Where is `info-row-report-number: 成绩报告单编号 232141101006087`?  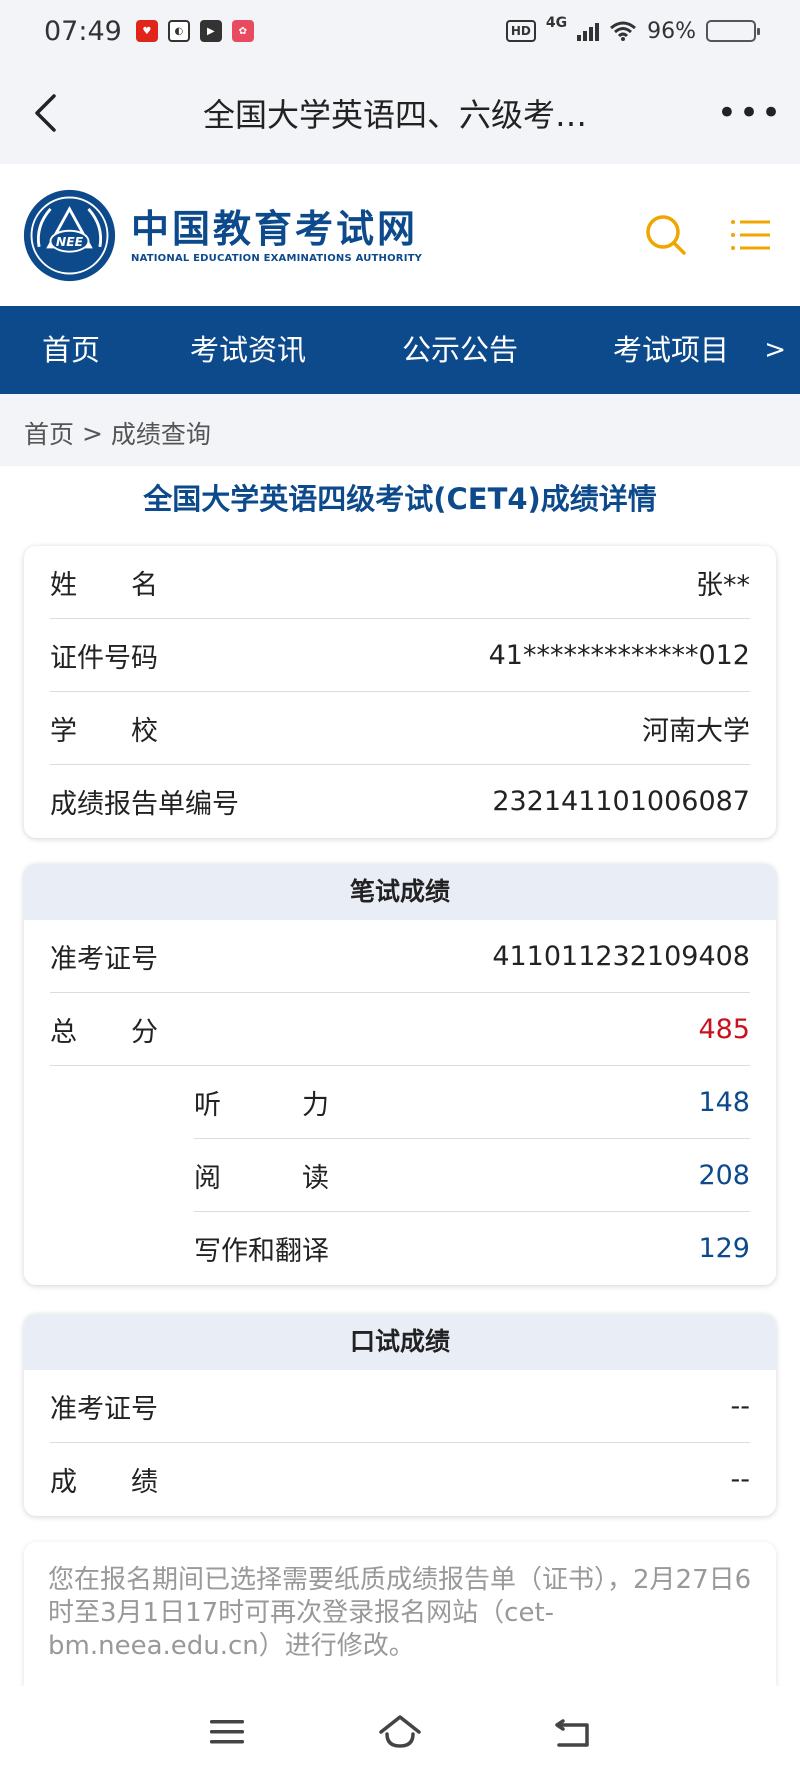 info-row-report-number: 成绩报告单编号 232141101006087 is located at coordinates (400, 801).